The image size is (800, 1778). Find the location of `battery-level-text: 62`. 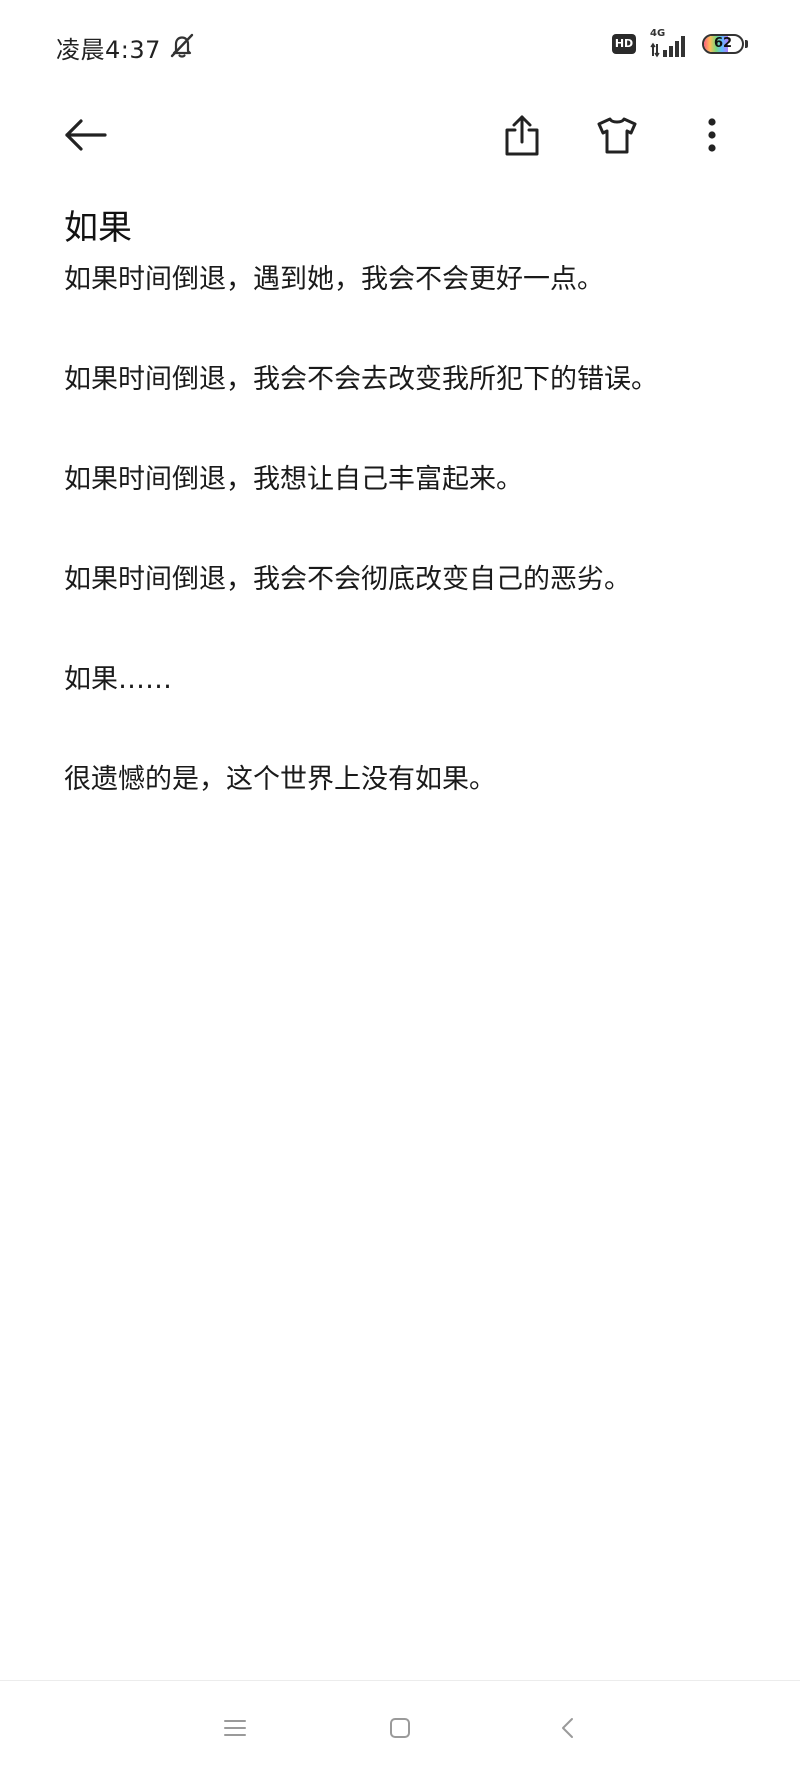

battery-level-text: 62 is located at coordinates (723, 43).